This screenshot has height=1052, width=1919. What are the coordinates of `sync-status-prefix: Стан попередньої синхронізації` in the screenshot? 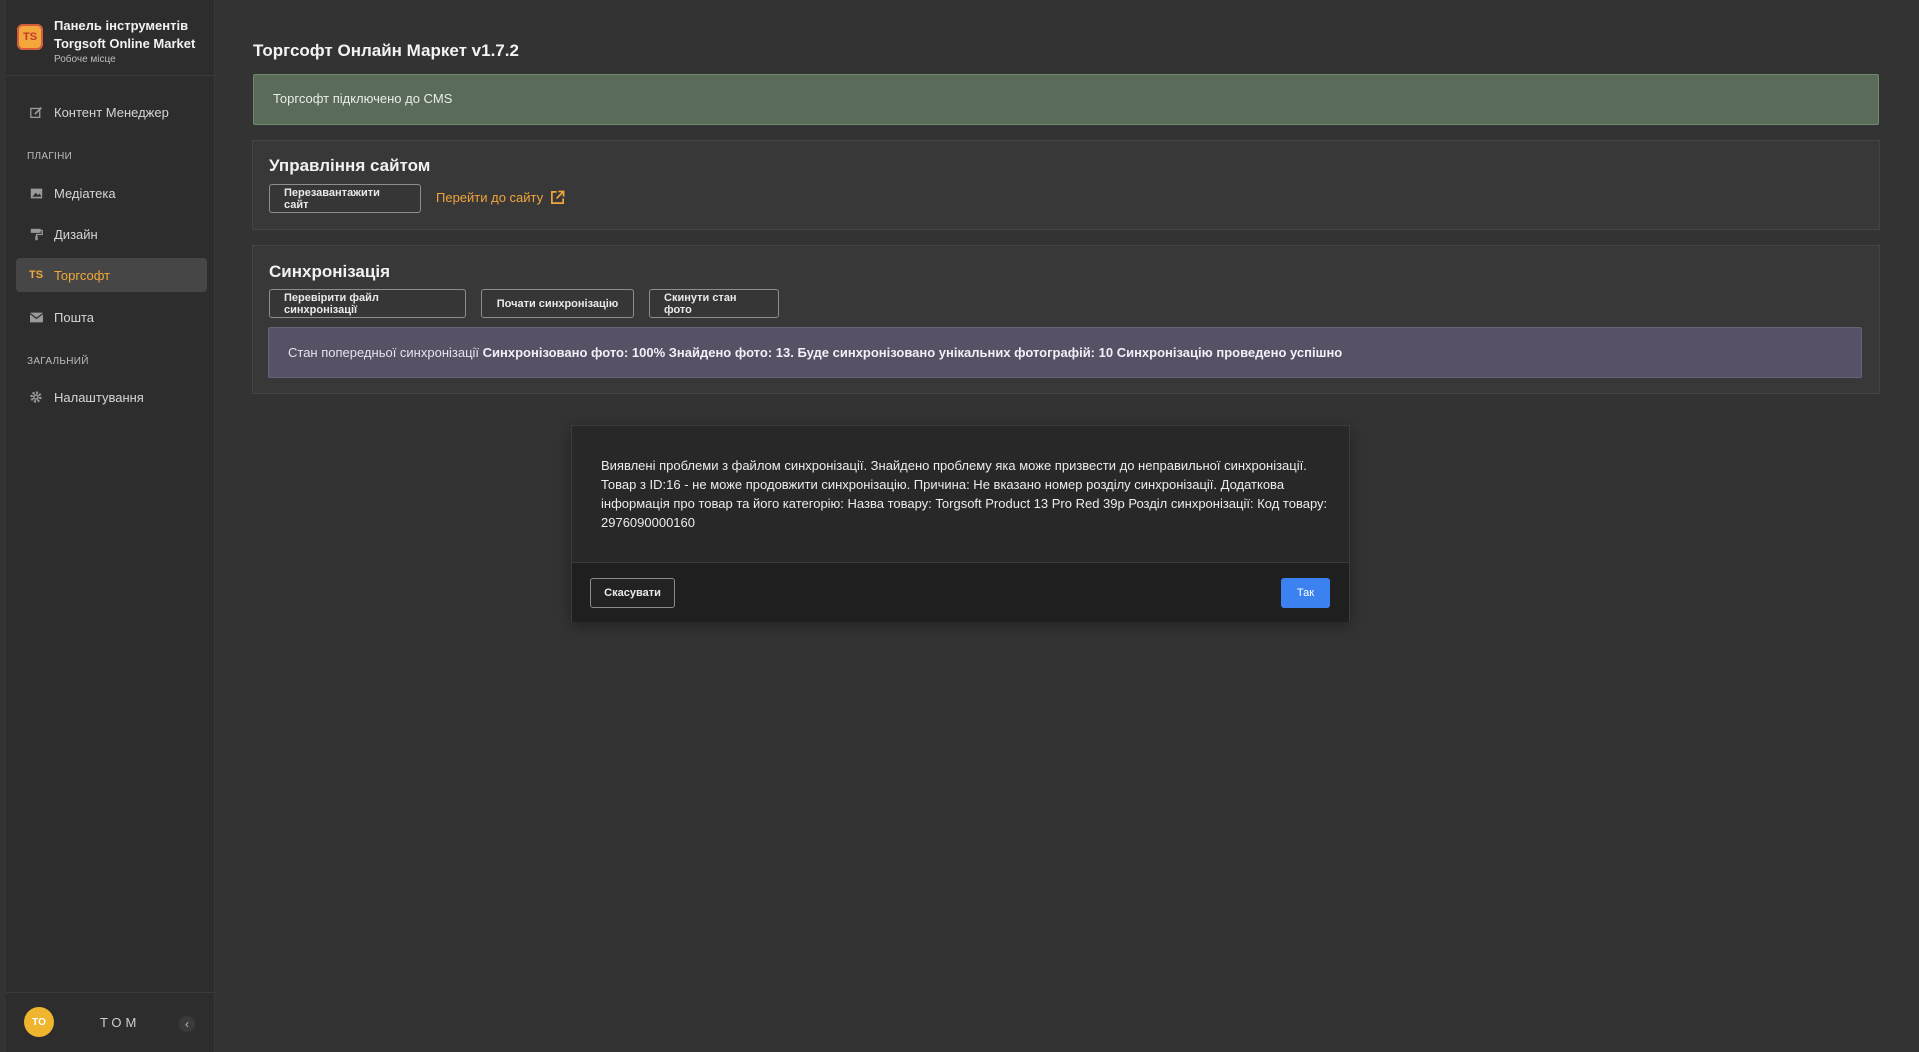 It's located at (384, 352).